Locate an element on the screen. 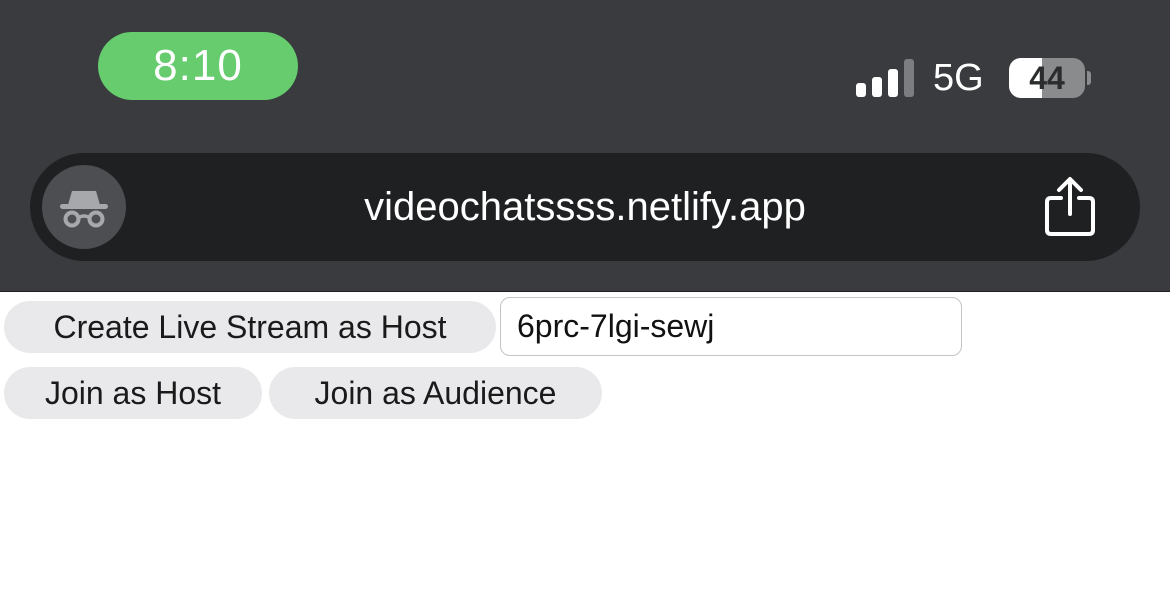 The image size is (1170, 604). join-as-host-button: Join as Host is located at coordinates (133, 393).